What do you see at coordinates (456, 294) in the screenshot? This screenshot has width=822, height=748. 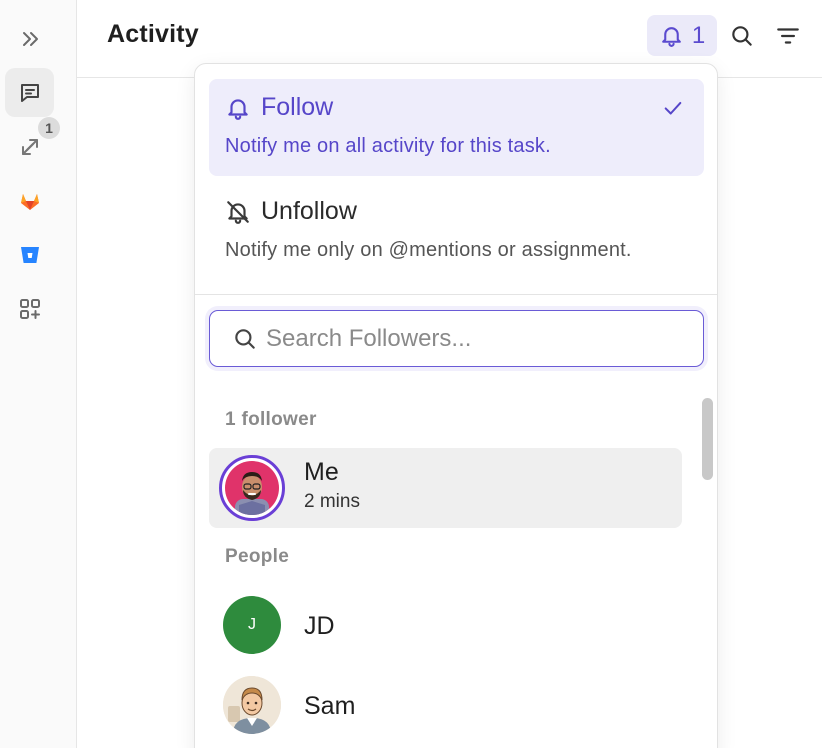 I see `divider` at bounding box center [456, 294].